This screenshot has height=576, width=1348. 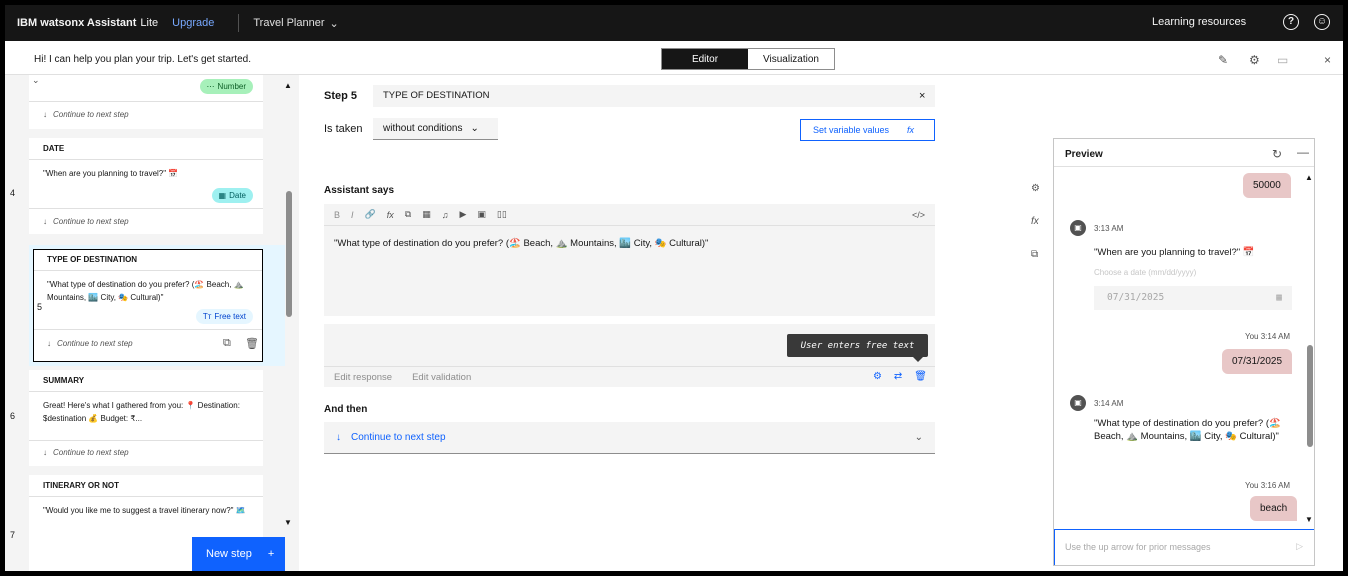 I want to click on new-step-button: New step +, so click(x=238, y=554).